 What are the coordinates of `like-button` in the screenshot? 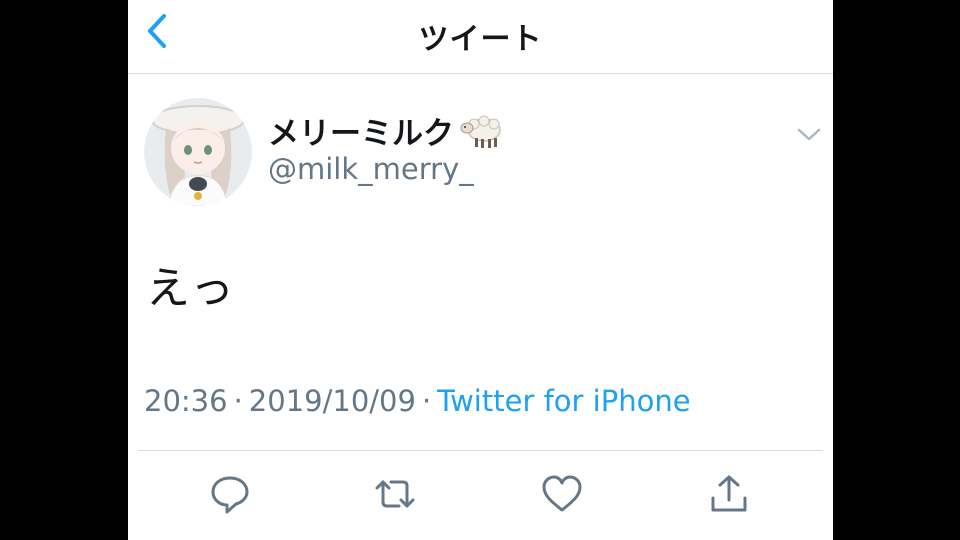 It's located at (562, 494).